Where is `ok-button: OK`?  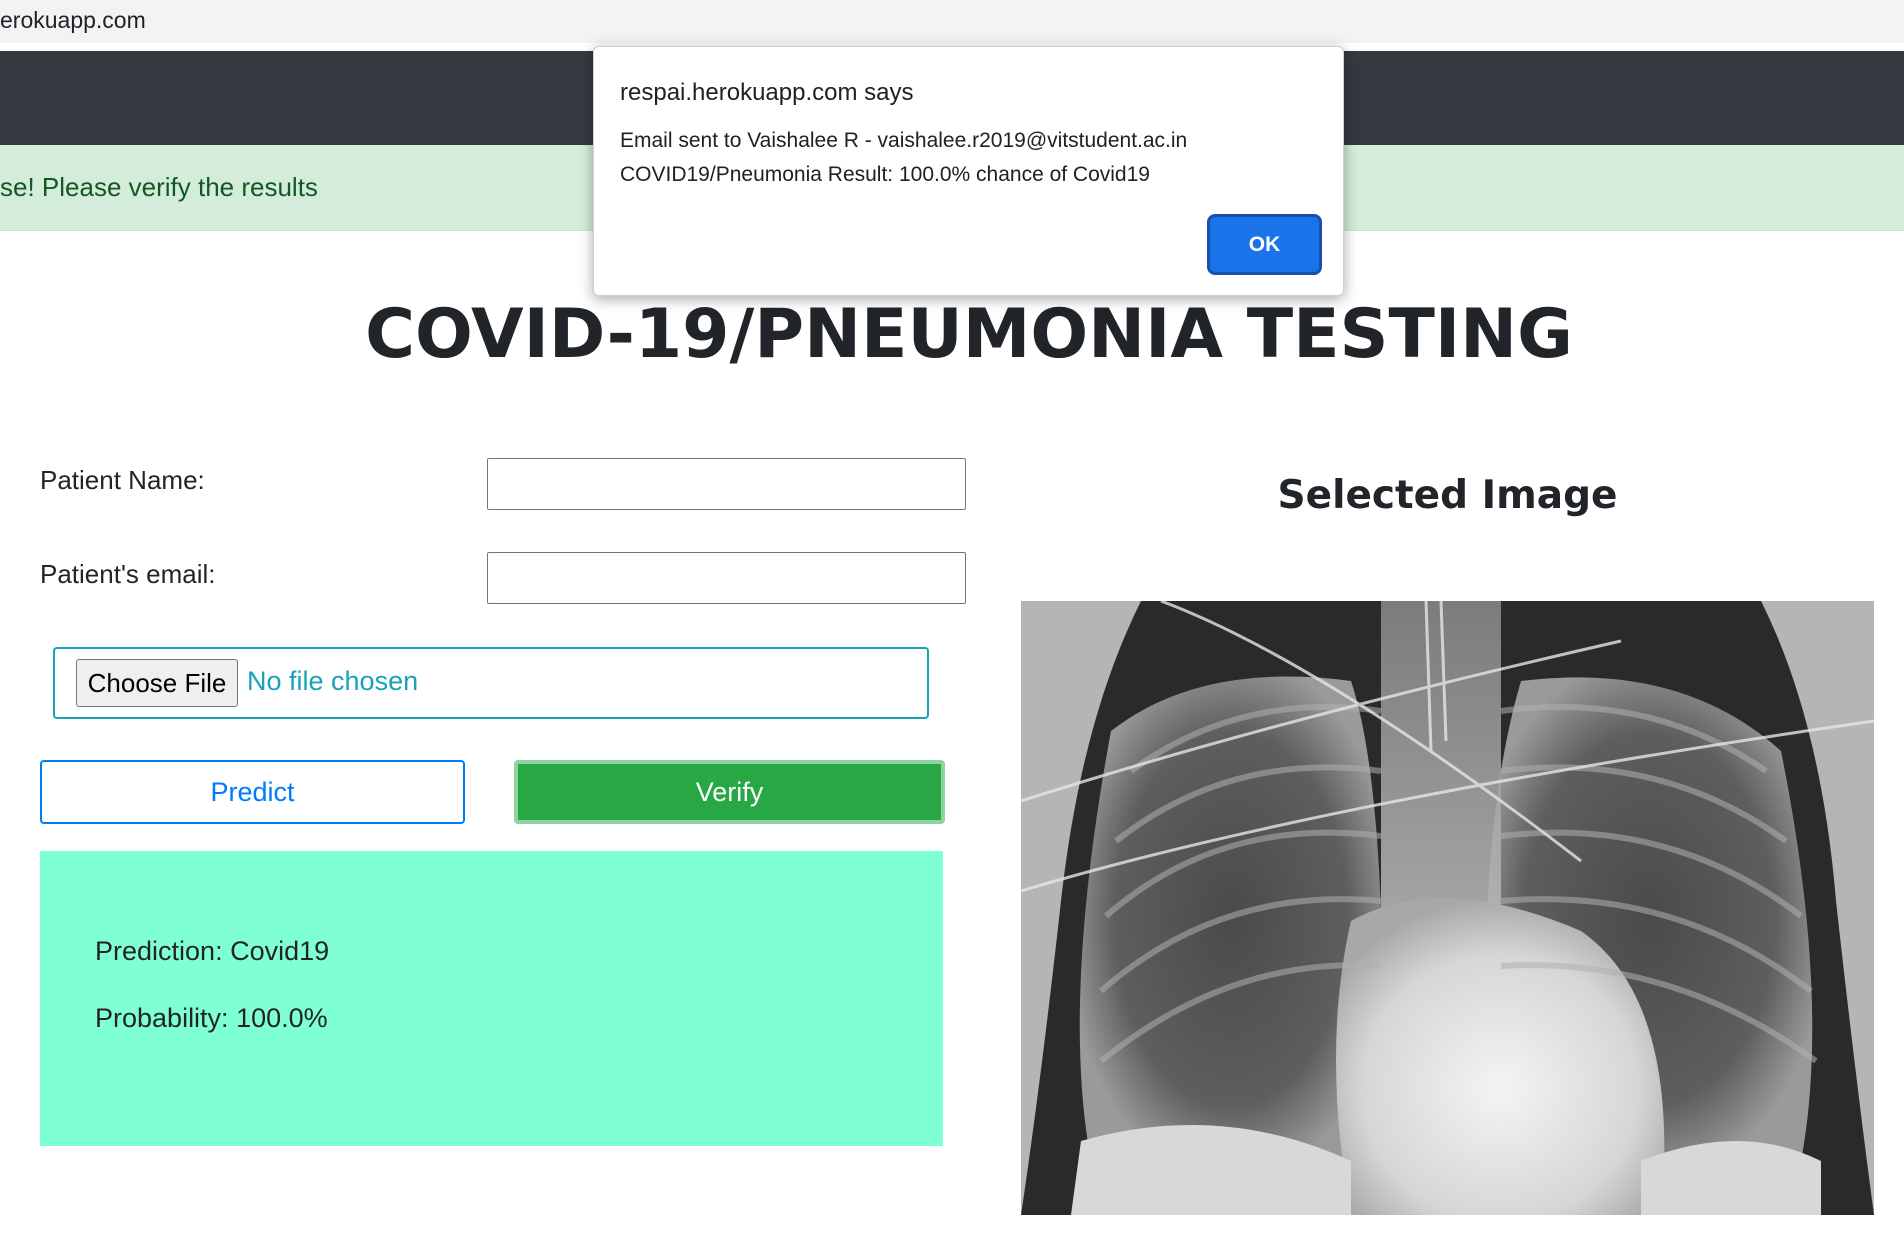
ok-button: OK is located at coordinates (1264, 244).